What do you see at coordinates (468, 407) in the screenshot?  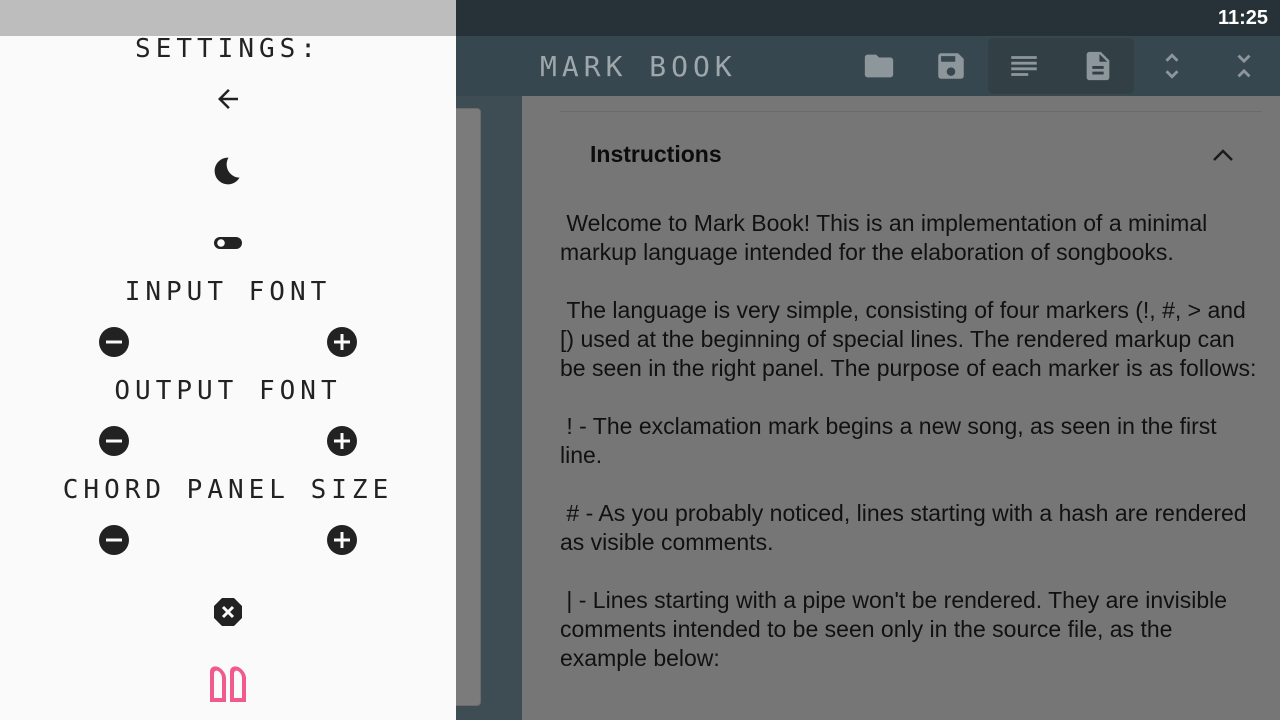 I see `source-editor` at bounding box center [468, 407].